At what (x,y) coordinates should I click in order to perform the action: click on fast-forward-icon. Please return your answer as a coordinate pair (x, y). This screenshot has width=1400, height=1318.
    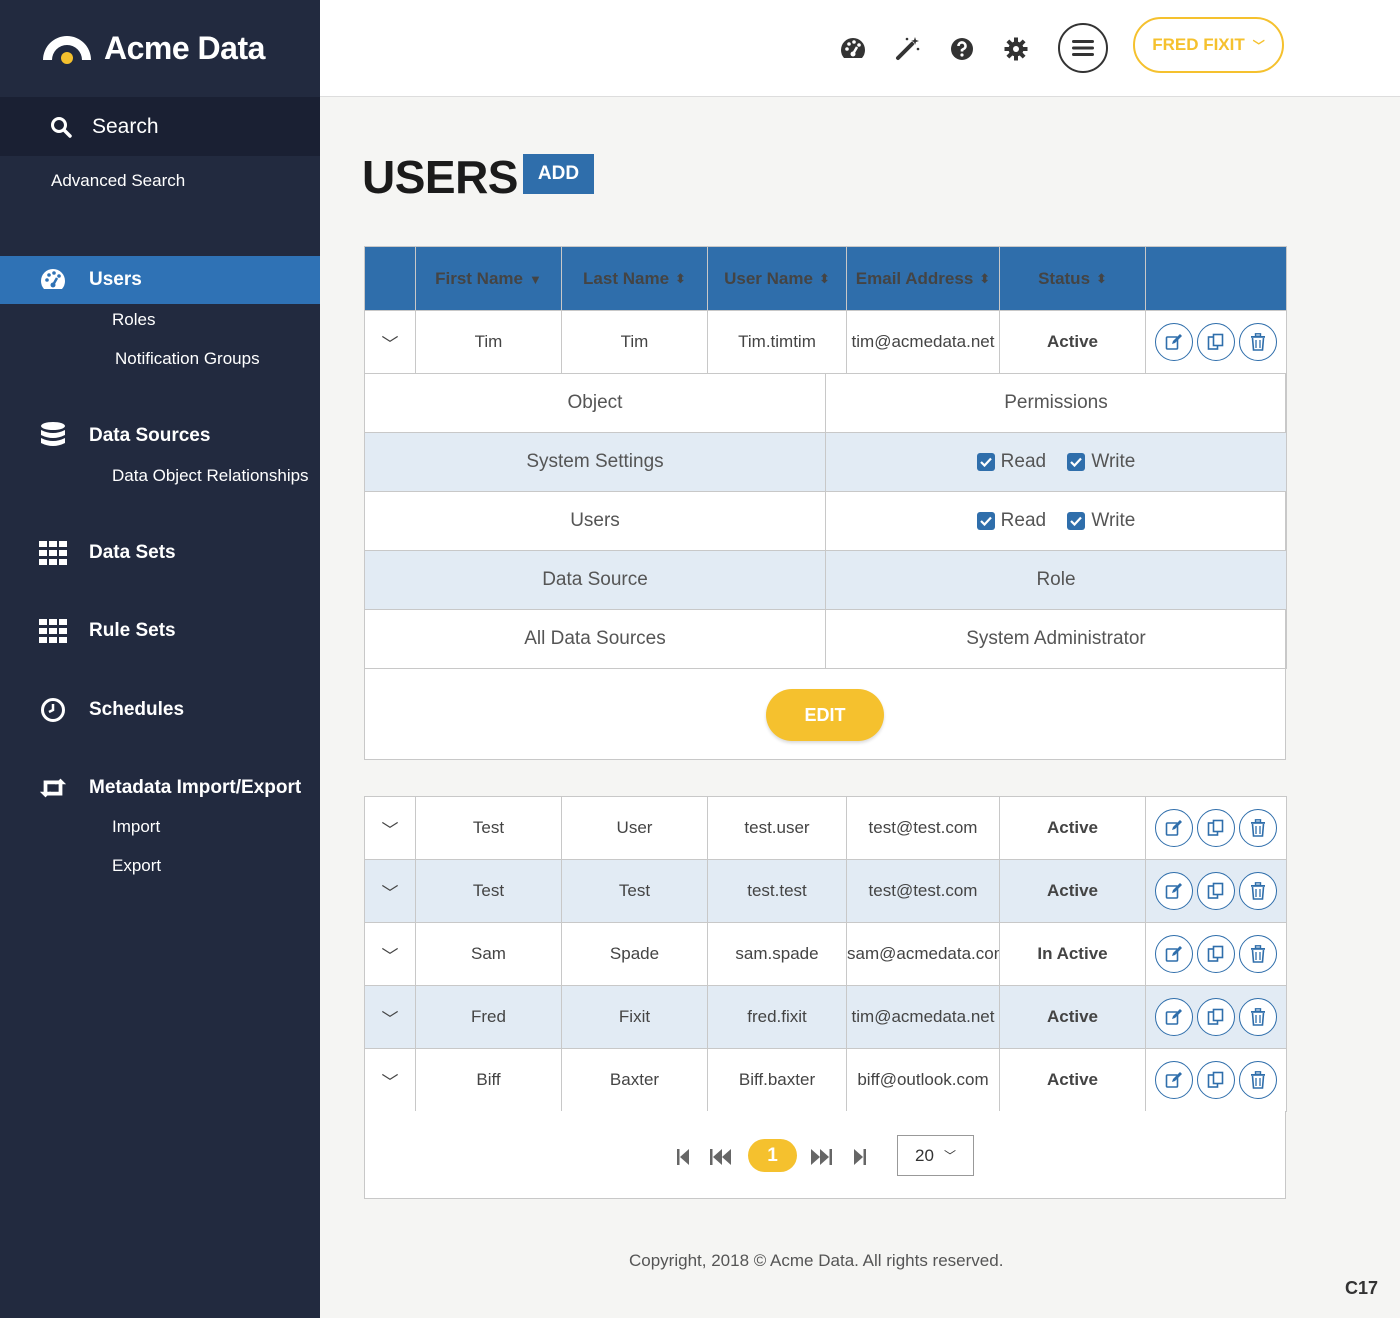
    Looking at the image, I should click on (821, 1157).